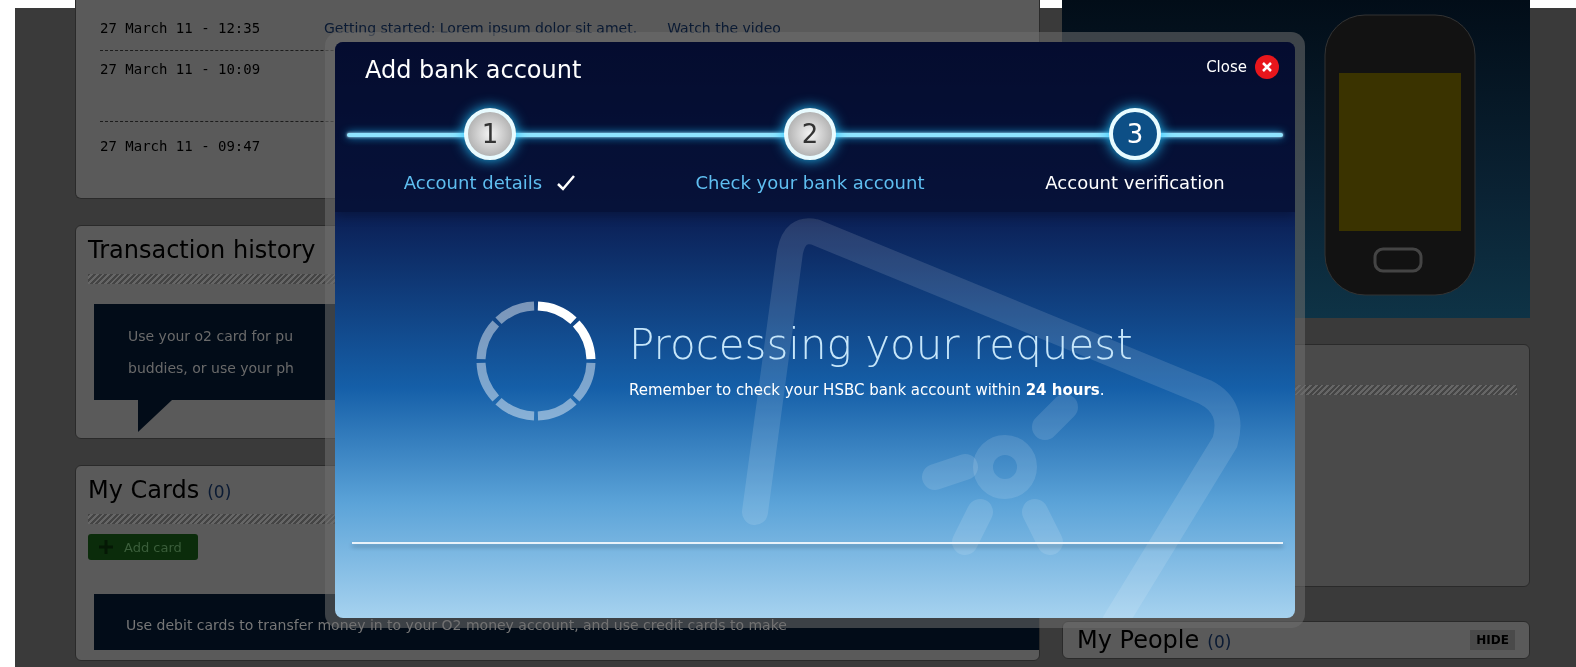 The width and height of the screenshot is (1576, 667). I want to click on panel-title: Transaction history, so click(202, 250).